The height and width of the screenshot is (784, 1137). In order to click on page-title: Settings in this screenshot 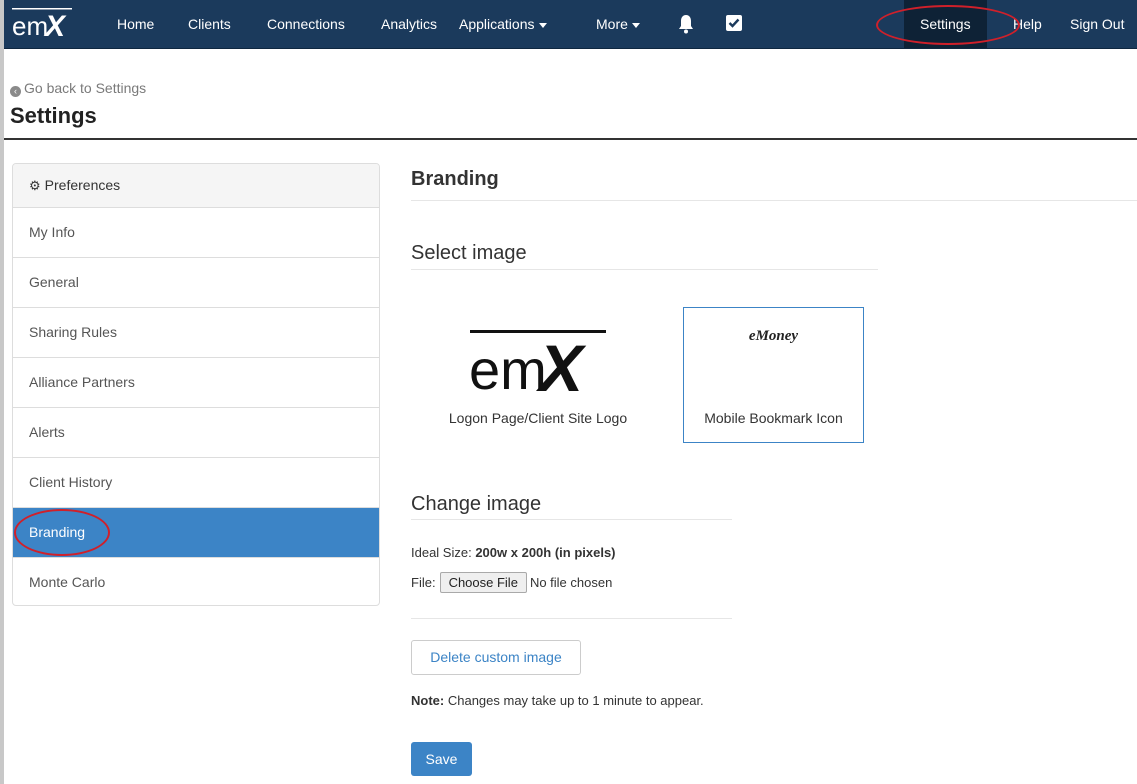, I will do `click(53, 115)`.